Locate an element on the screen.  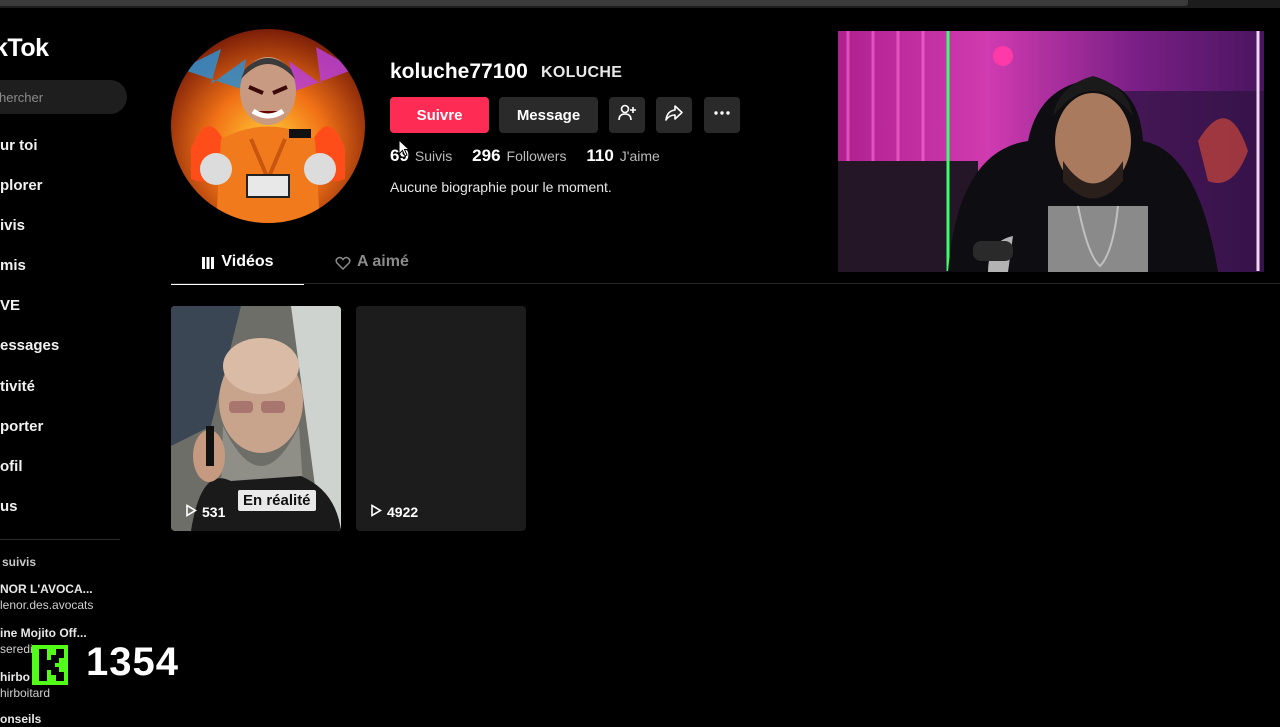
nav-item-profile: ofil is located at coordinates (11, 466).